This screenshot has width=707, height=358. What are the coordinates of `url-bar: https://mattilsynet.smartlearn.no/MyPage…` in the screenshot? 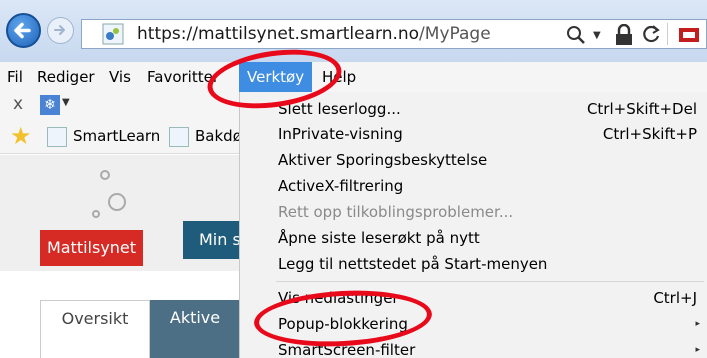 It's located at (394, 34).